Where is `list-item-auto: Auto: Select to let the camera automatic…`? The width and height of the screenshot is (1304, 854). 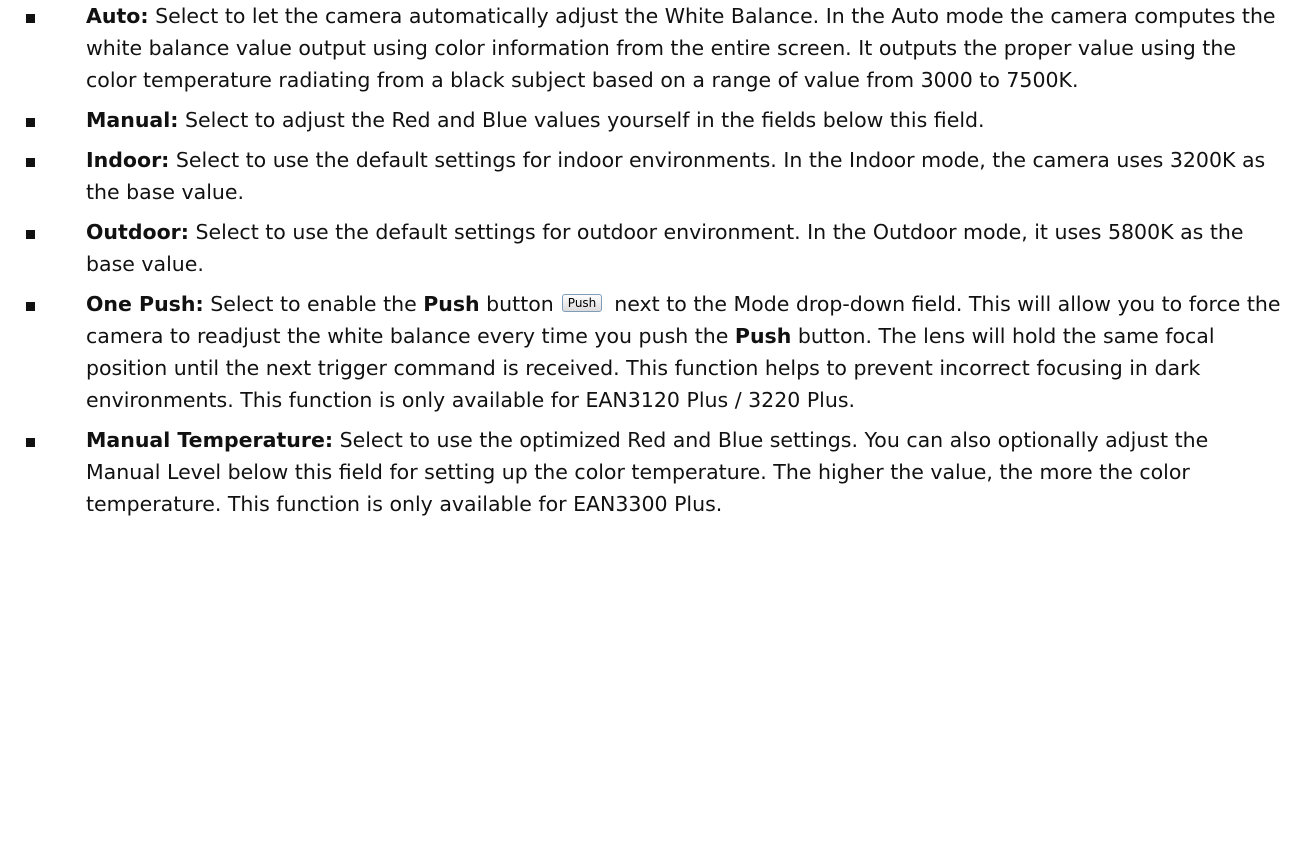 list-item-auto: Auto: Select to let the camera automatic… is located at coordinates (652, 48).